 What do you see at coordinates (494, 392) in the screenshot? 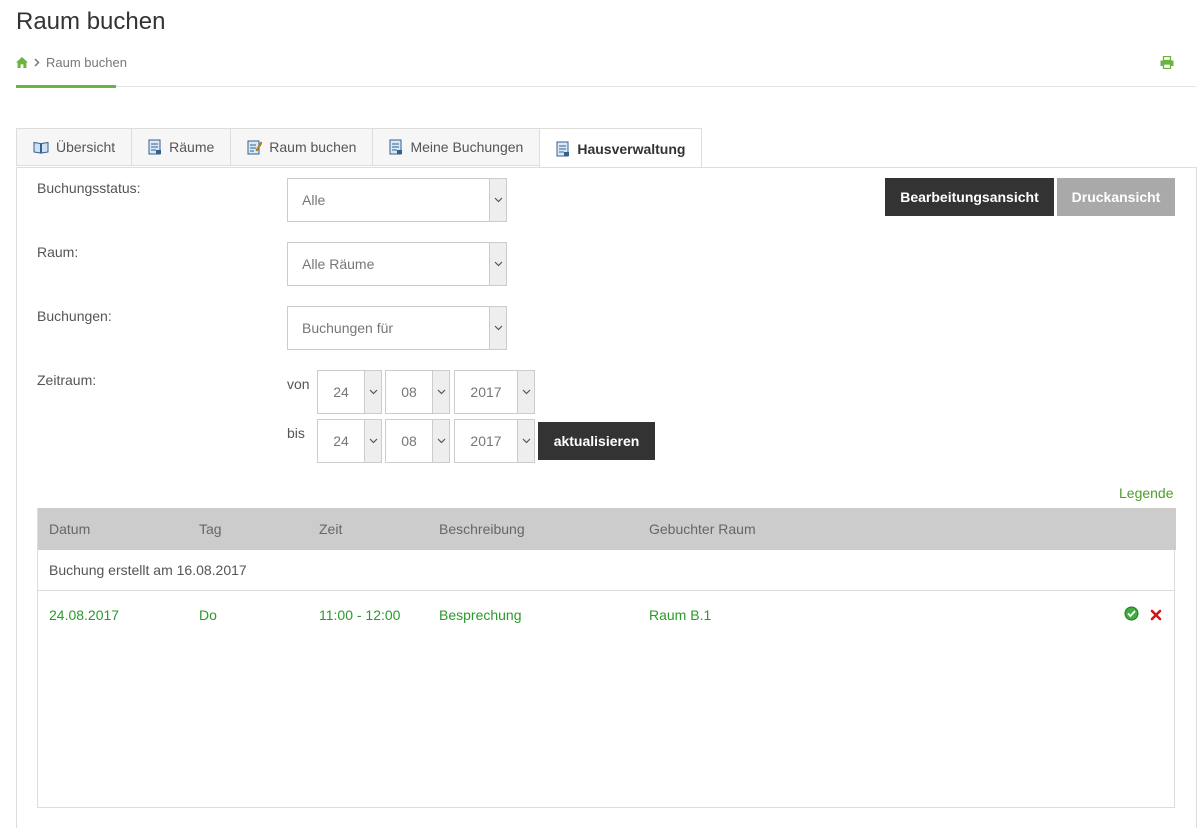
I see `from-year-select: 2017` at bounding box center [494, 392].